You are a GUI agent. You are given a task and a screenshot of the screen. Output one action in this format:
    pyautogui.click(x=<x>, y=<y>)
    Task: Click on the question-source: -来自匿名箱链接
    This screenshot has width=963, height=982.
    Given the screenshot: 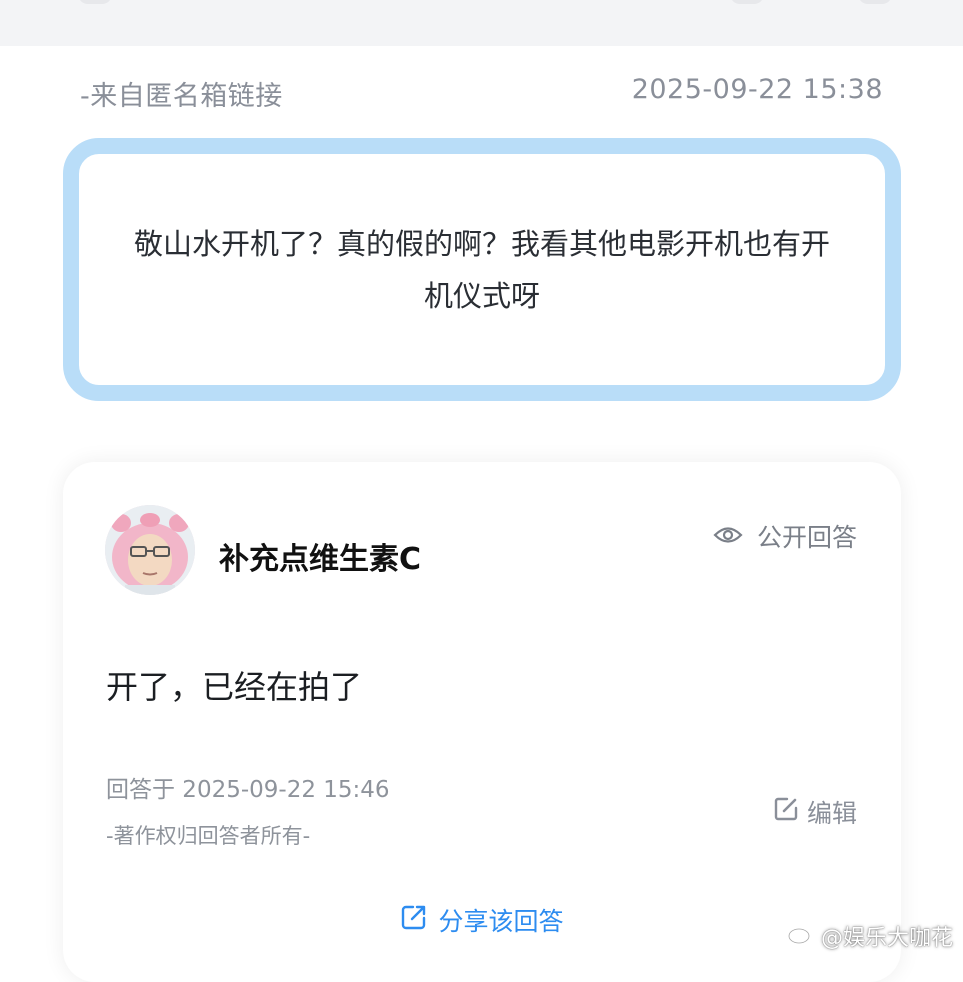 What is the action you would take?
    pyautogui.click(x=181, y=96)
    